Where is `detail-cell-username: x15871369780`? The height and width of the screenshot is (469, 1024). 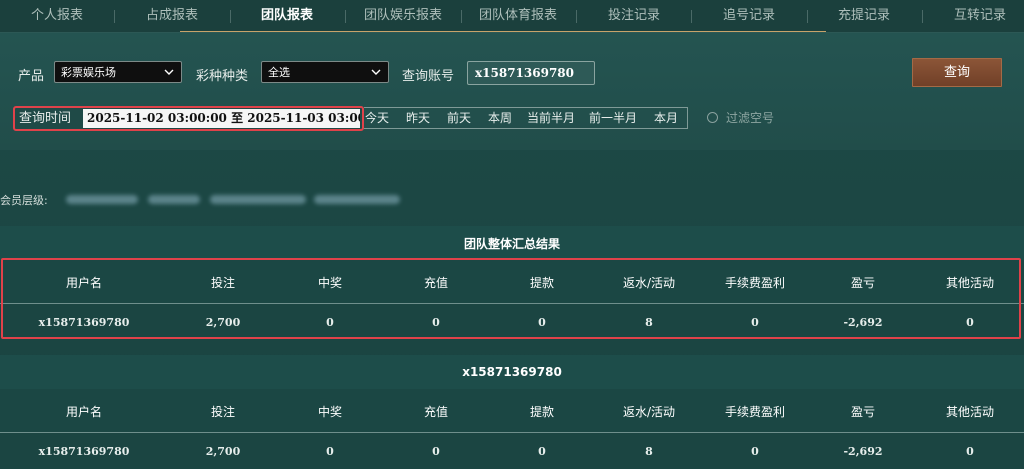
detail-cell-username: x15871369780 is located at coordinates (84, 451).